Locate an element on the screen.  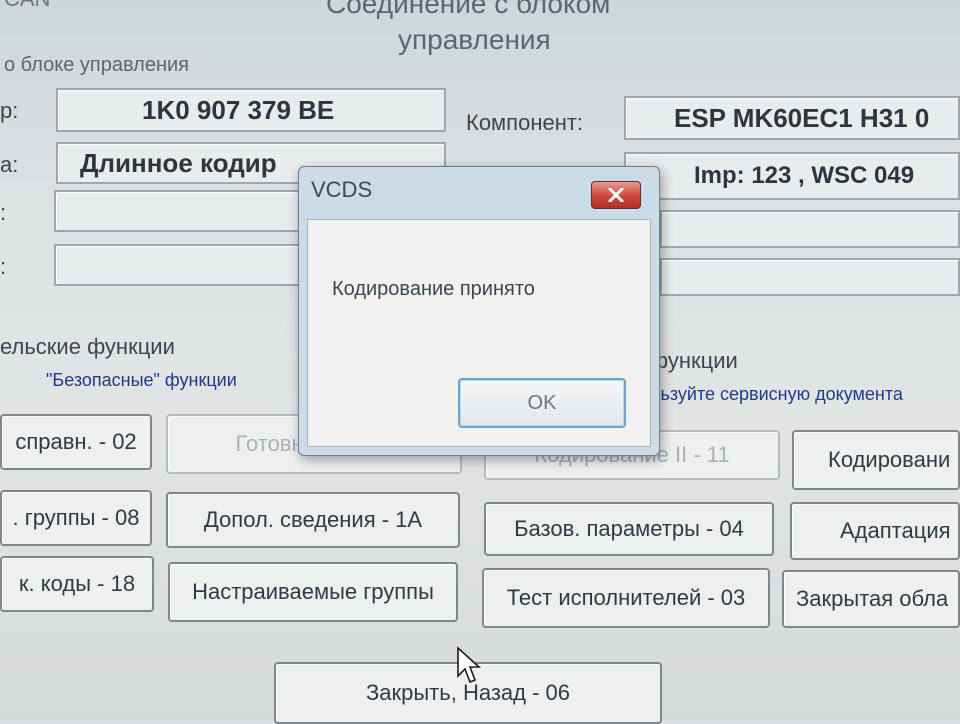
top-left-label: CAN is located at coordinates (27, 6).